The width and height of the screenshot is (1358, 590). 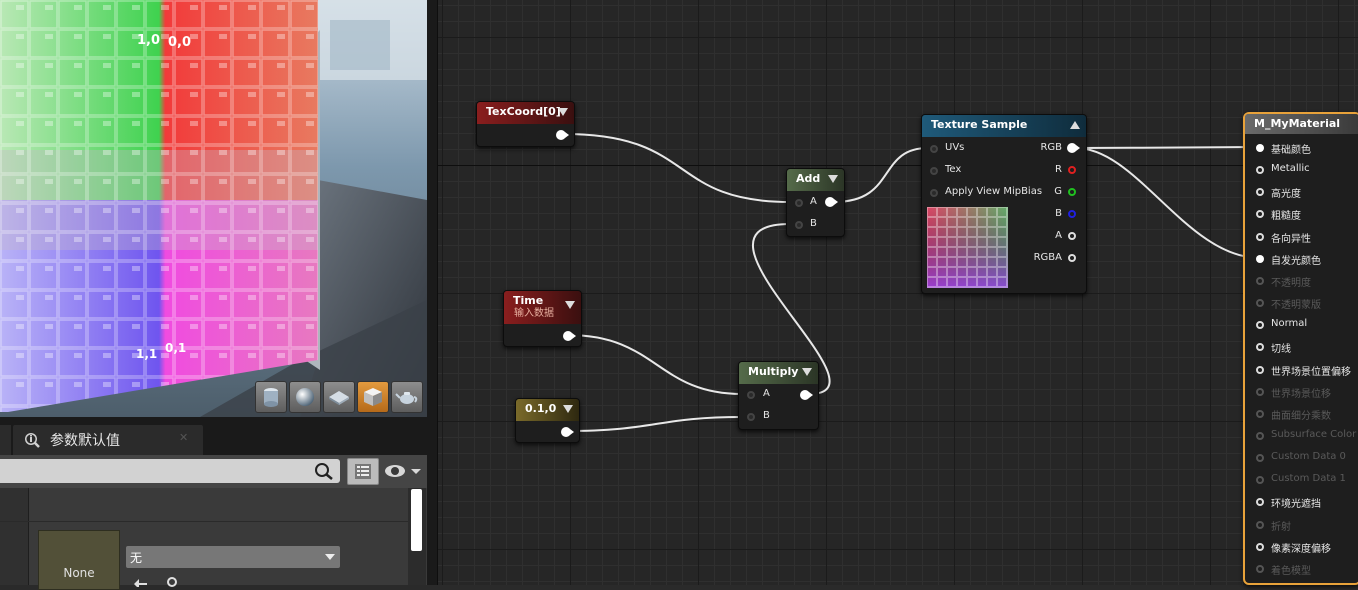 What do you see at coordinates (1286, 217) in the screenshot?
I see `material-input-label: 粗糙度` at bounding box center [1286, 217].